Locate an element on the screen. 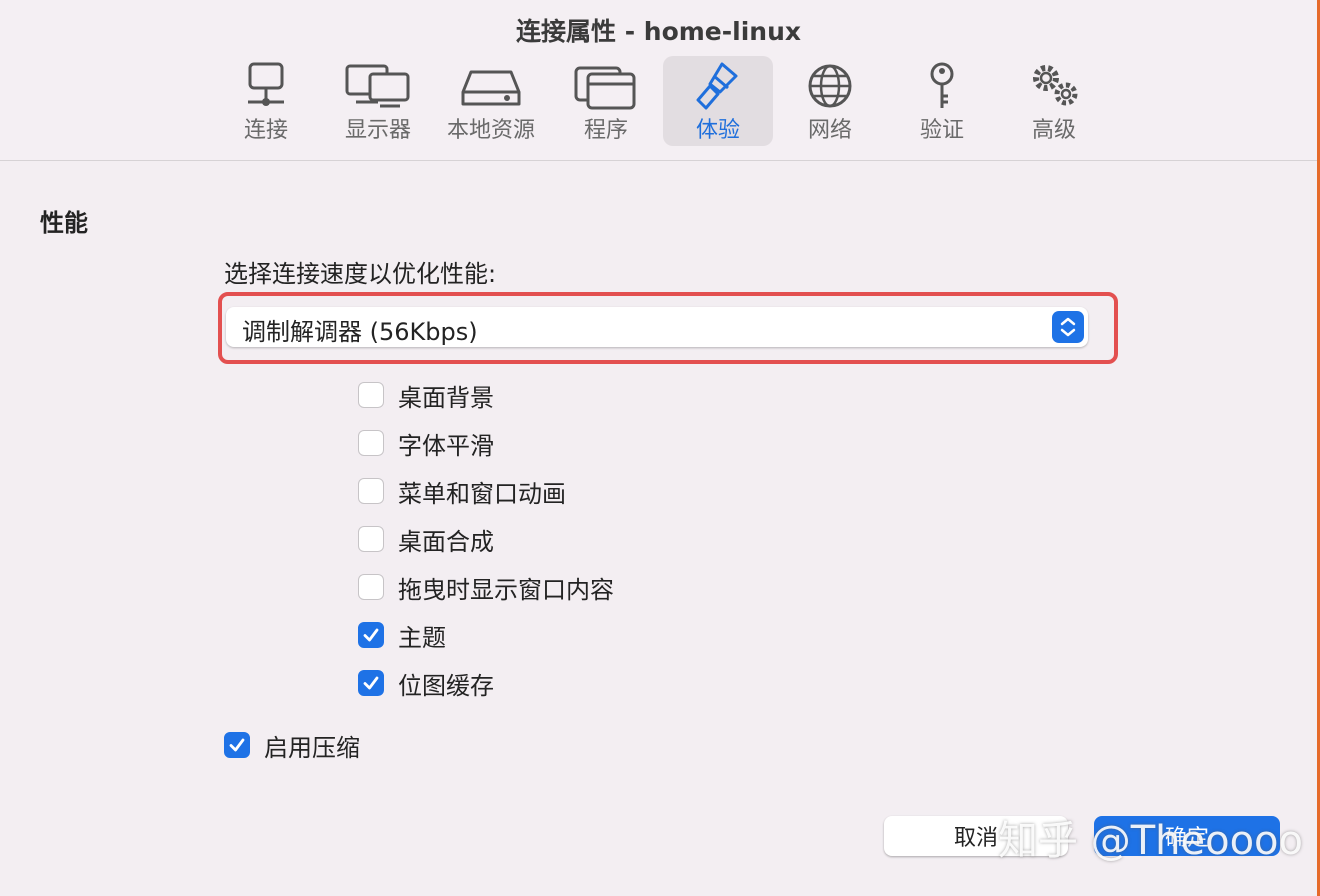 The width and height of the screenshot is (1320, 896). tab-local-resources: 本地资源 is located at coordinates (491, 101).